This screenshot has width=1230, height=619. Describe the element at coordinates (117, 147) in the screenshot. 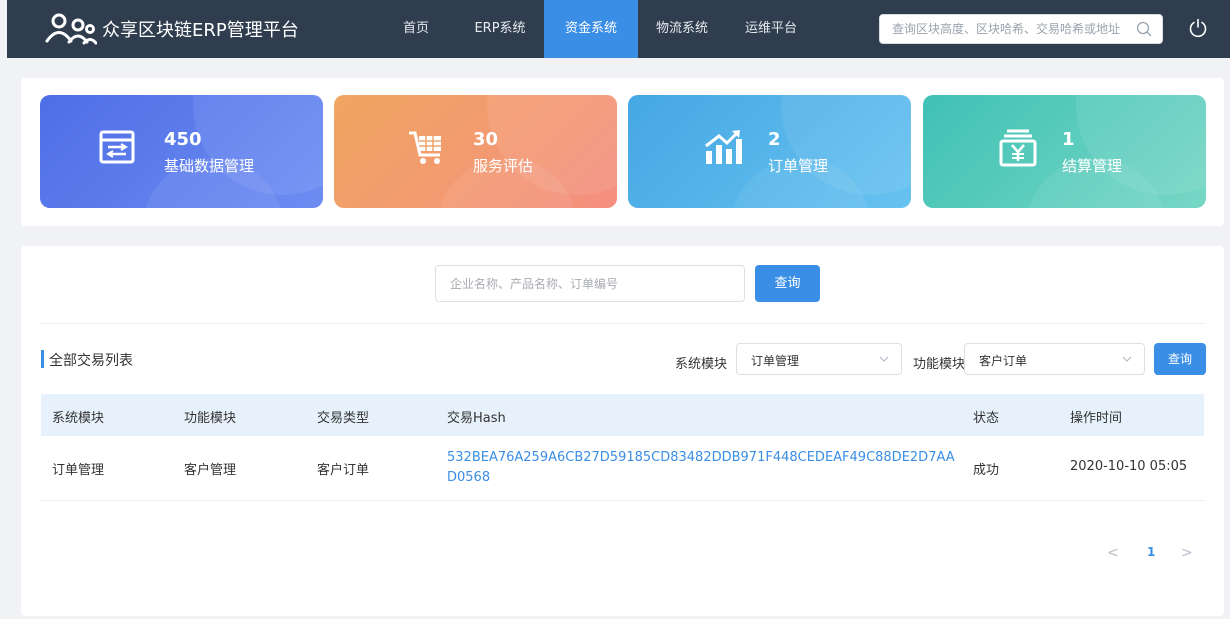

I see `sliders-icon` at that location.